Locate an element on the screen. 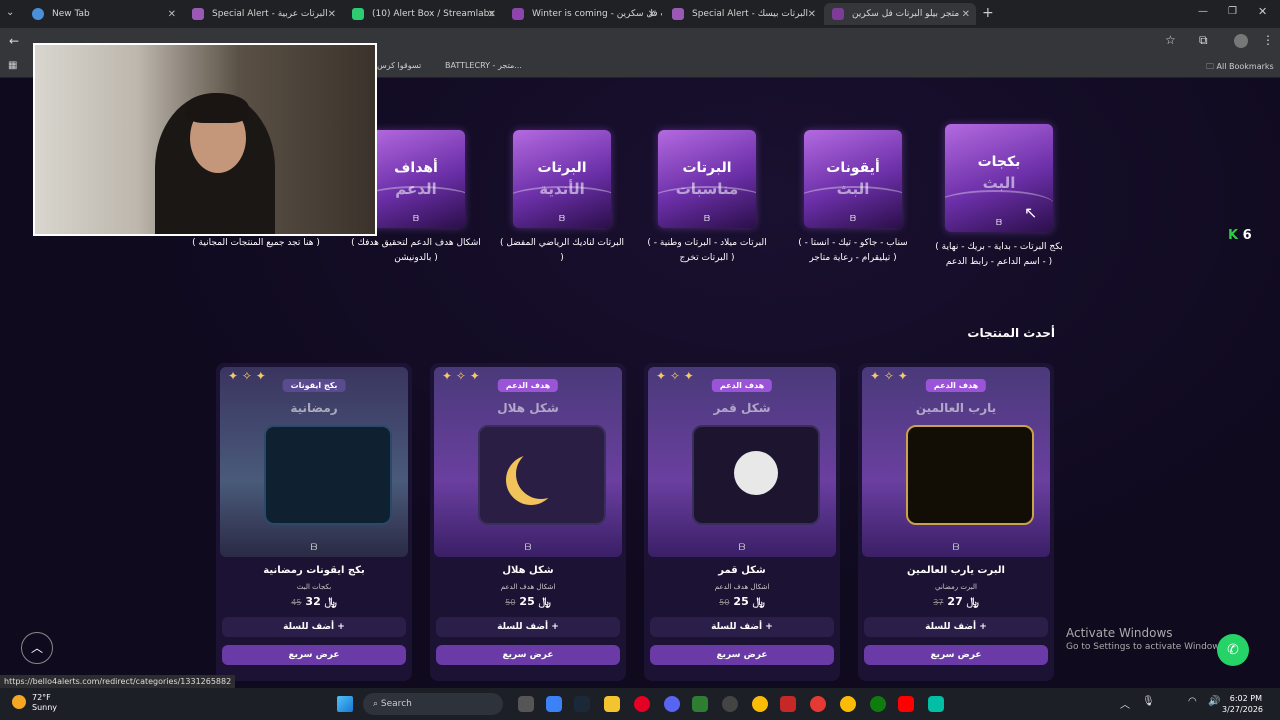 Image resolution: width=1280 pixels, height=720 pixels. restore-button: ❐ is located at coordinates (1232, 11).